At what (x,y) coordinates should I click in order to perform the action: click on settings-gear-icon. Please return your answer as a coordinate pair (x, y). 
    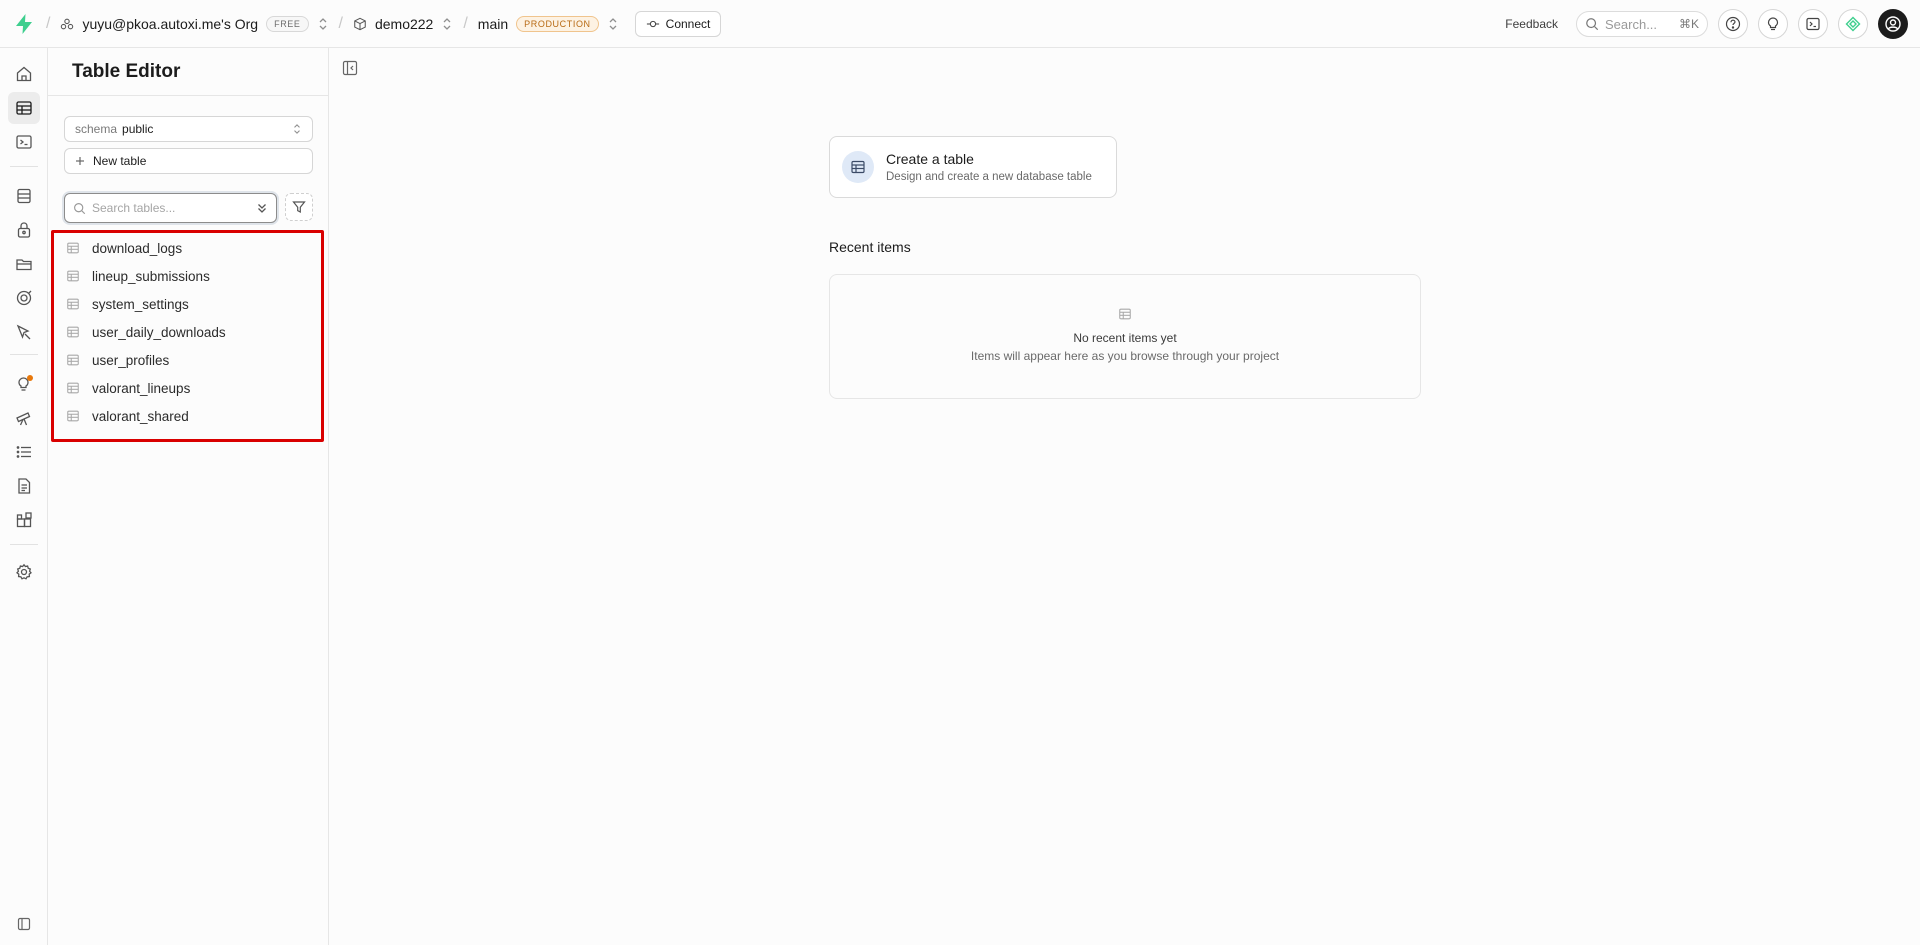
    Looking at the image, I should click on (24, 571).